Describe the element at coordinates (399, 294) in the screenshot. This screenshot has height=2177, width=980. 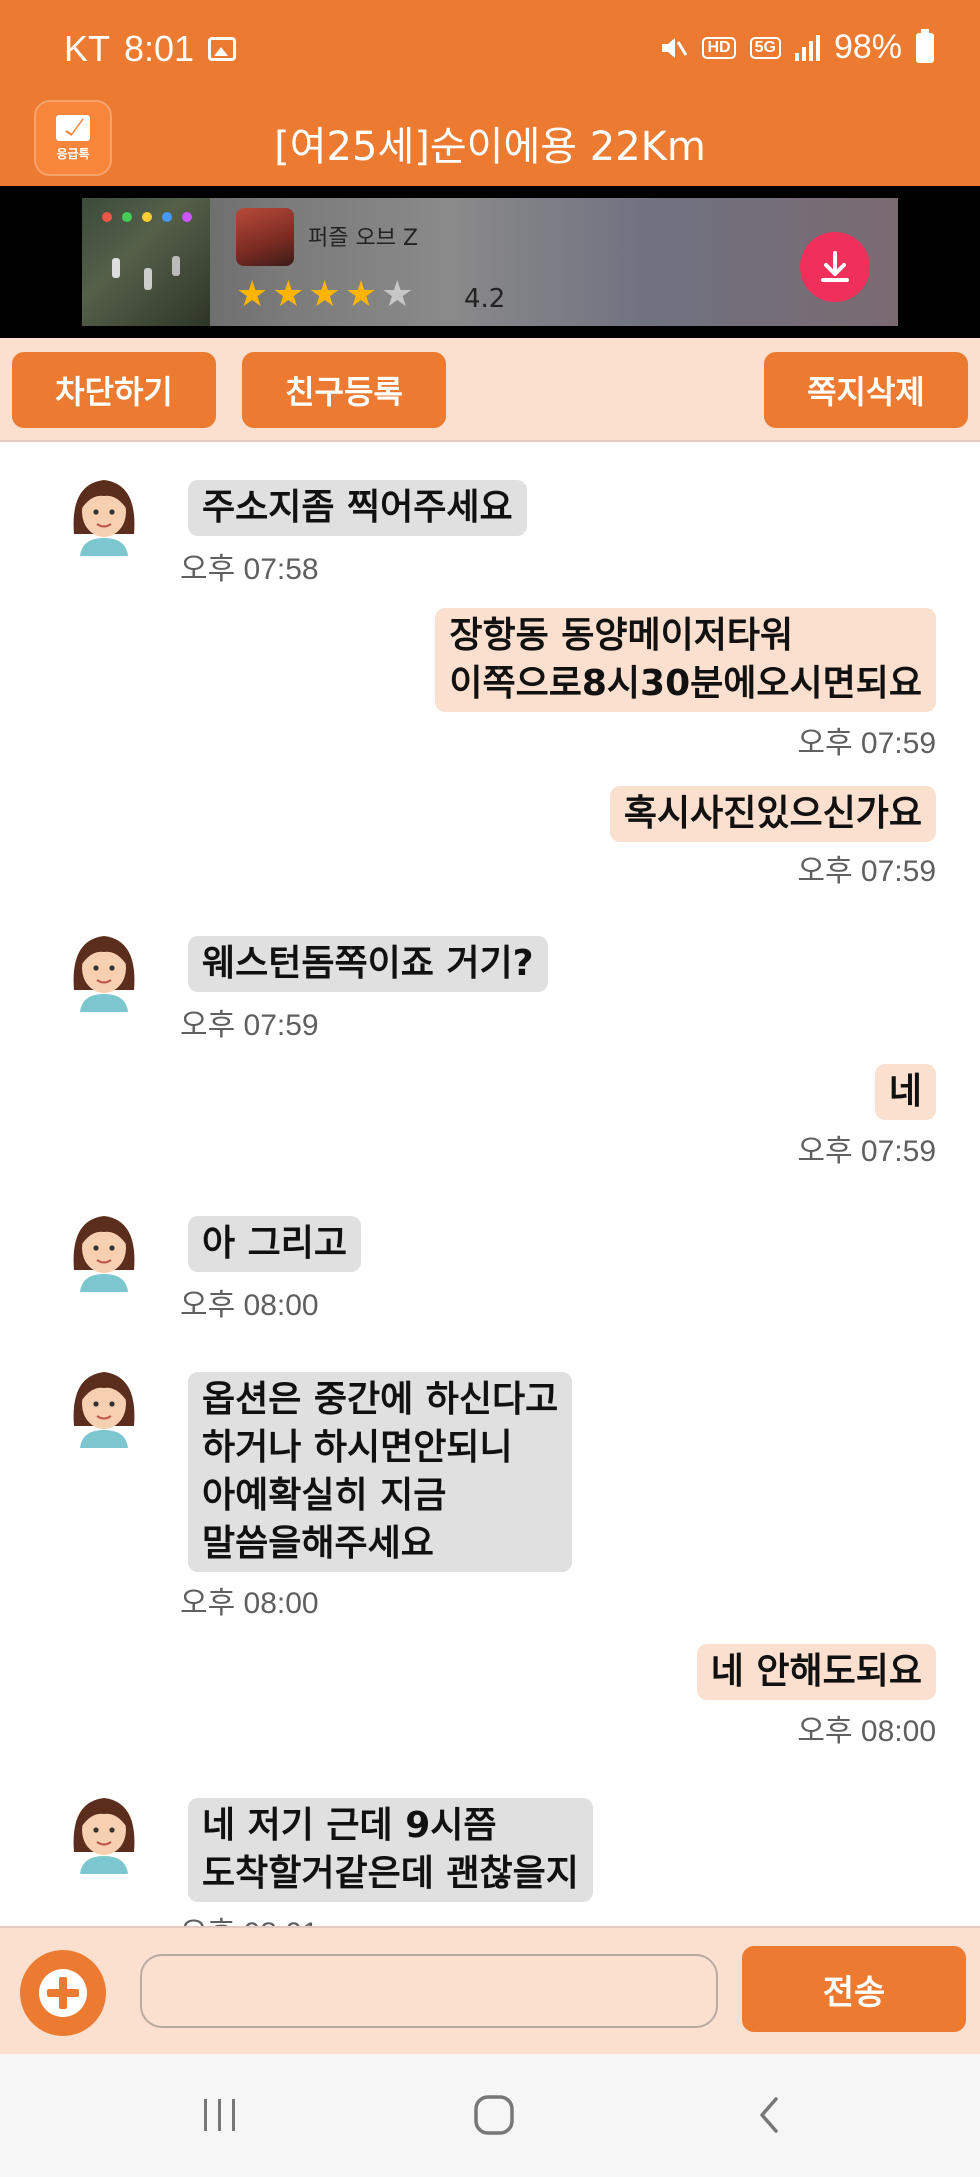
I see `half-star-icon: ★` at that location.